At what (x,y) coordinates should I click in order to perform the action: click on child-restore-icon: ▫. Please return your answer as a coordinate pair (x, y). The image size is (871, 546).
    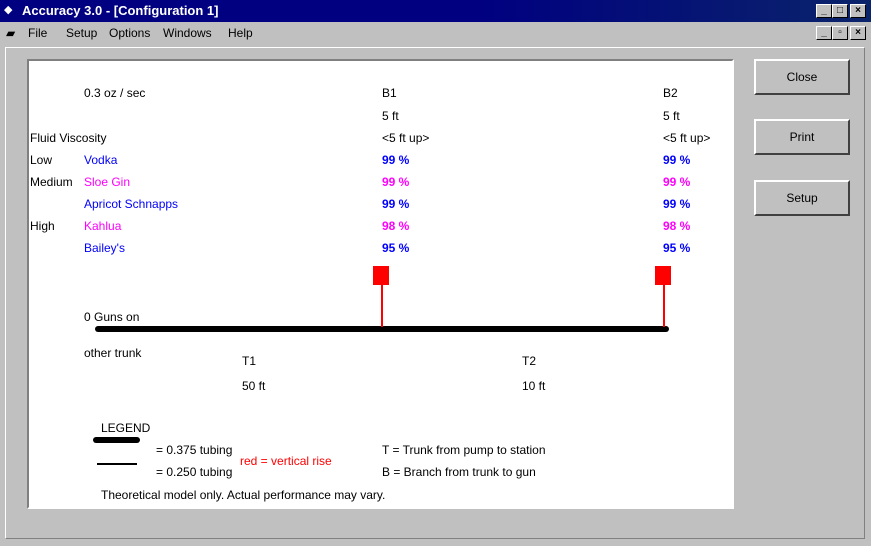
    Looking at the image, I should click on (840, 33).